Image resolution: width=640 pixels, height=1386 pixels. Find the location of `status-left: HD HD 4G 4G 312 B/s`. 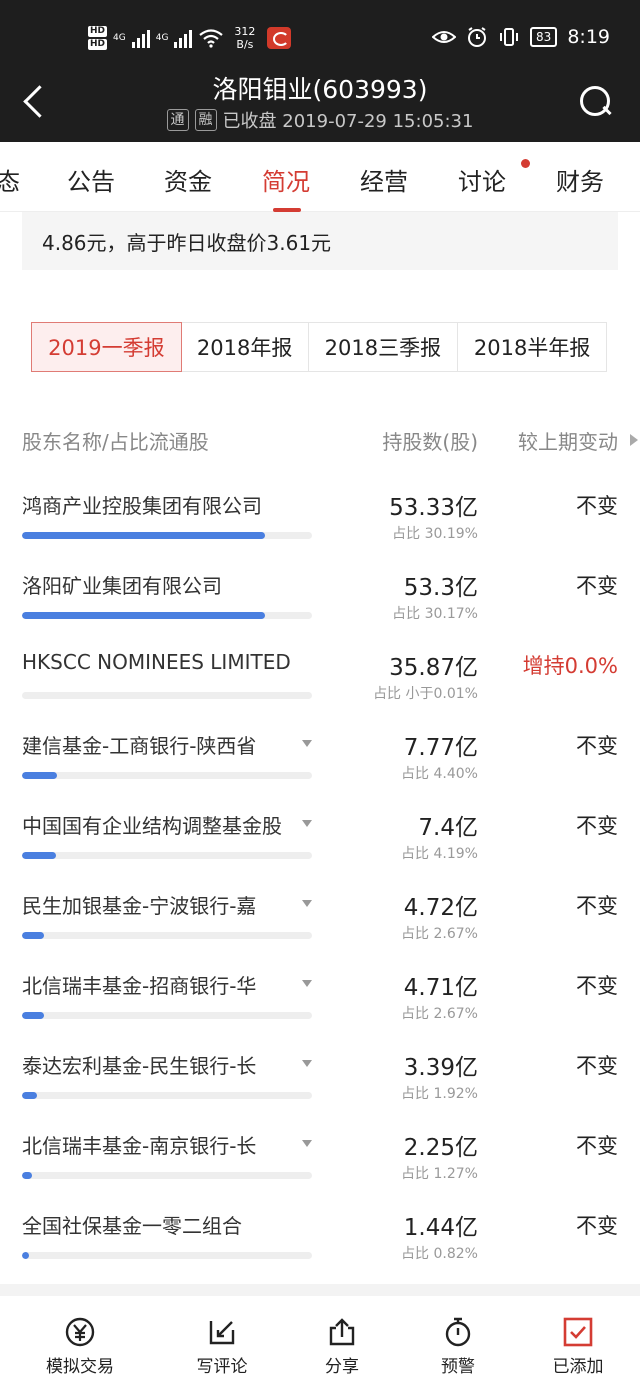

status-left: HD HD 4G 4G 312 B/s is located at coordinates (190, 38).